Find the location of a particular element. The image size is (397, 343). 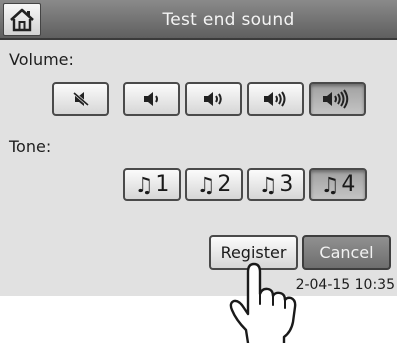

tone-3-button: ♫ 3 is located at coordinates (276, 184).